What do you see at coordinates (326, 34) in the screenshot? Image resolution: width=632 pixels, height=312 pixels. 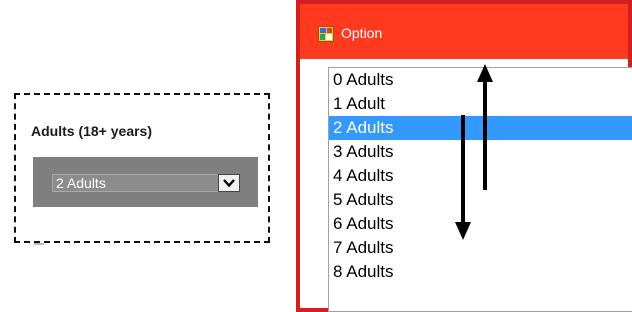 I see `app-window-icon` at bounding box center [326, 34].